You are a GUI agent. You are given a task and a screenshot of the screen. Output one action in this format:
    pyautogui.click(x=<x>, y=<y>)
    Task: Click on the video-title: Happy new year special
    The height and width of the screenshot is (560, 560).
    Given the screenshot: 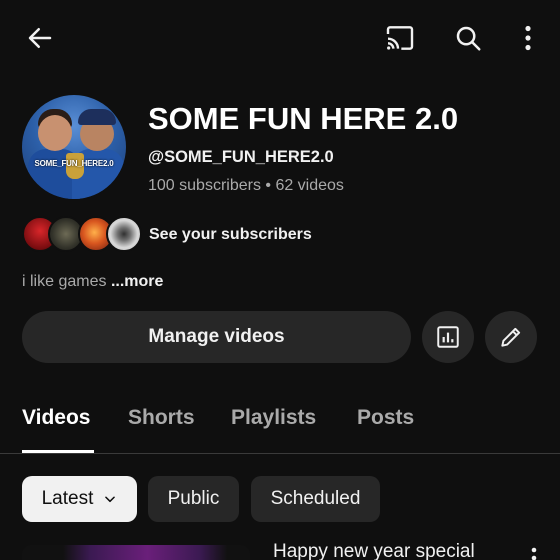 What is the action you would take?
    pyautogui.click(x=374, y=550)
    